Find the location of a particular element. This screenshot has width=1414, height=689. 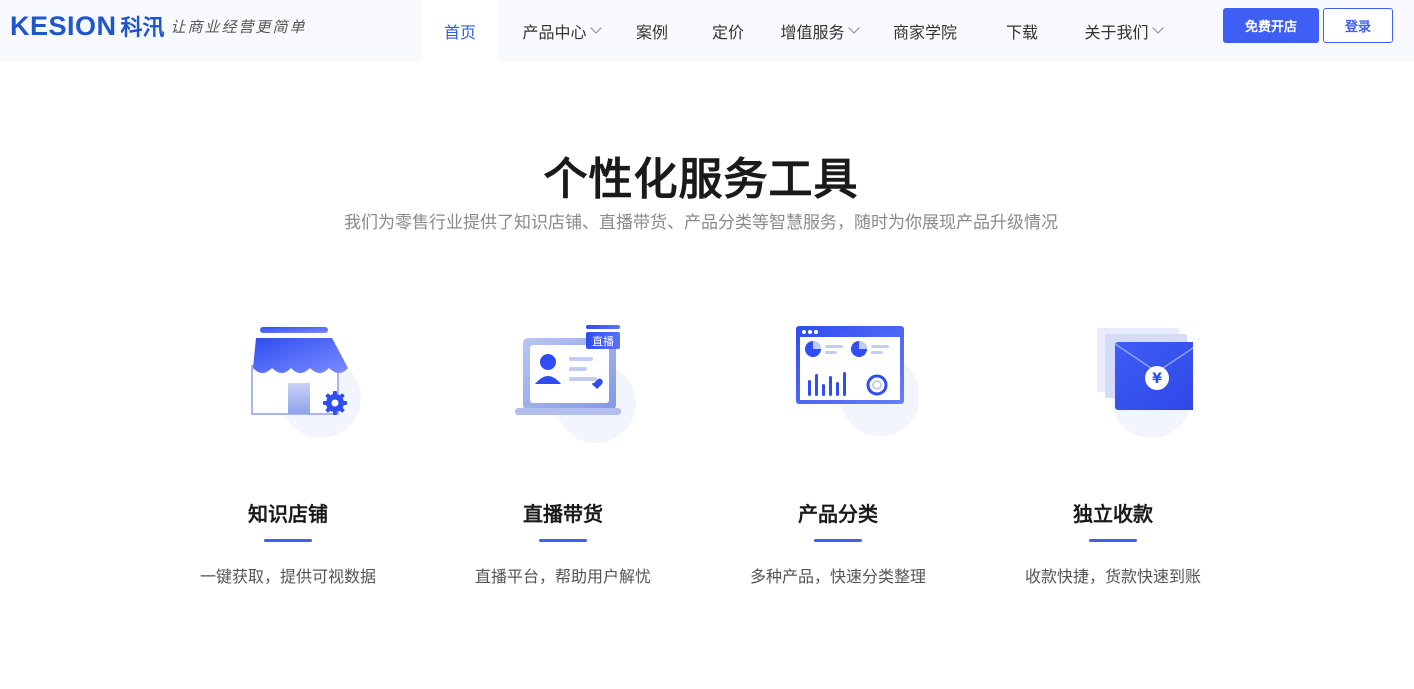

feature-title: 产品分类 is located at coordinates (838, 514).